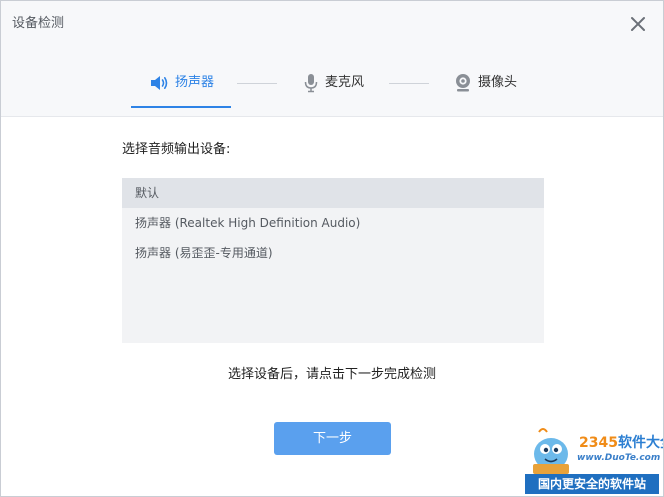 The image size is (664, 497). I want to click on speaker-icon, so click(159, 83).